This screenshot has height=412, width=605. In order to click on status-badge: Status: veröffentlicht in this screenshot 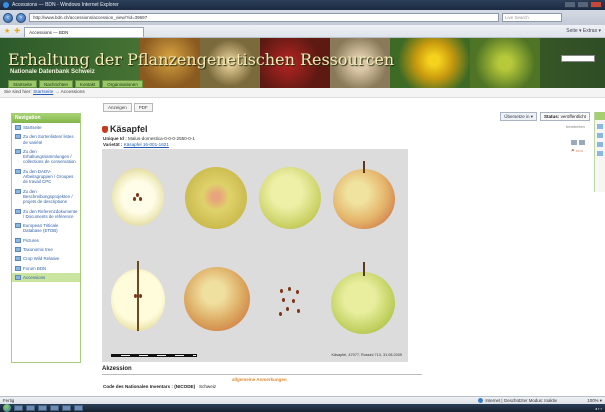, I will do `click(565, 116)`.